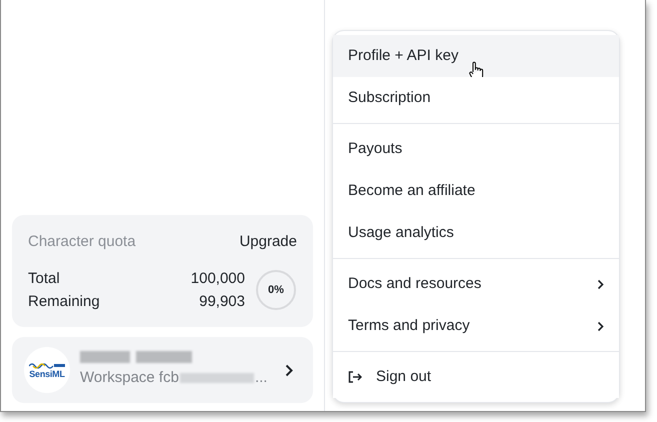  Describe the element at coordinates (64, 302) in the screenshot. I see `quota-label: Remaining` at that location.